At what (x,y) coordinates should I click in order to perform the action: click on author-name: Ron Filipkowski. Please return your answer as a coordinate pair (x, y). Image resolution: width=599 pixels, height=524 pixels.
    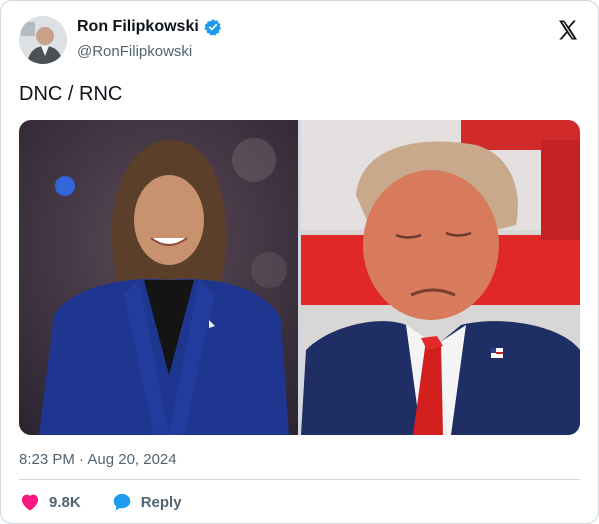
    Looking at the image, I should click on (138, 27).